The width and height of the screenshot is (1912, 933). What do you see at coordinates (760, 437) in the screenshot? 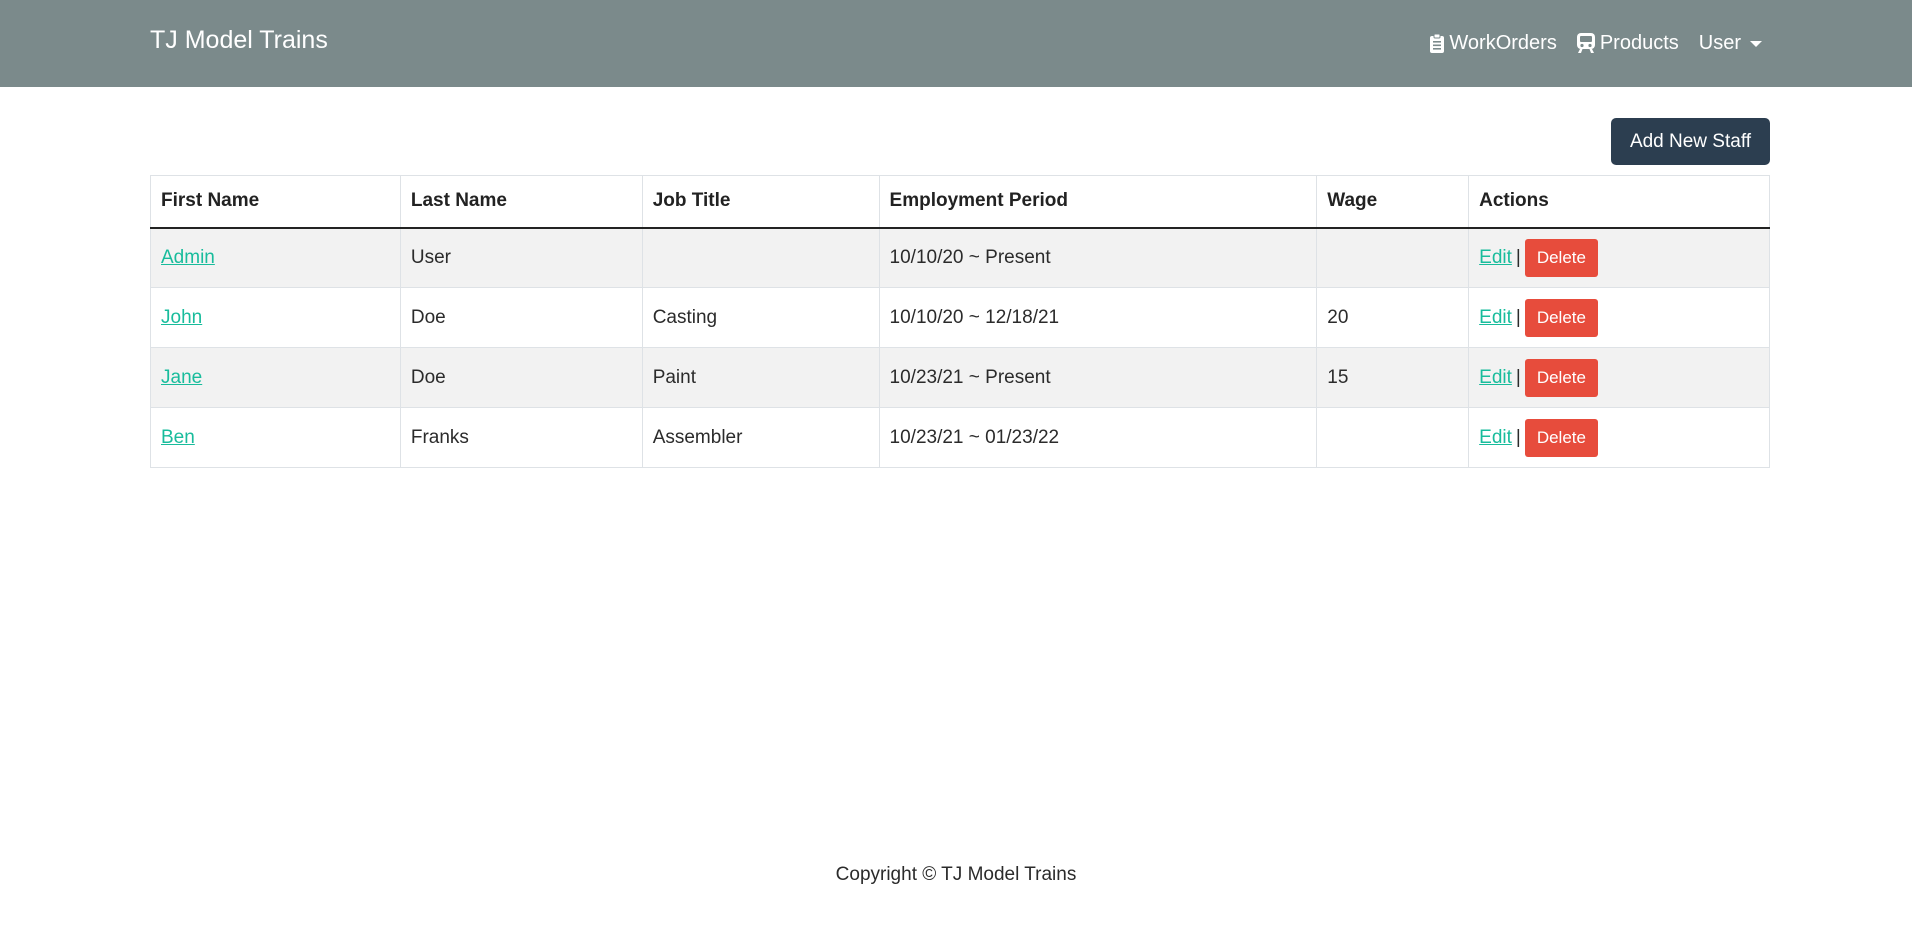
I see `cell-job-title: Assembler` at bounding box center [760, 437].